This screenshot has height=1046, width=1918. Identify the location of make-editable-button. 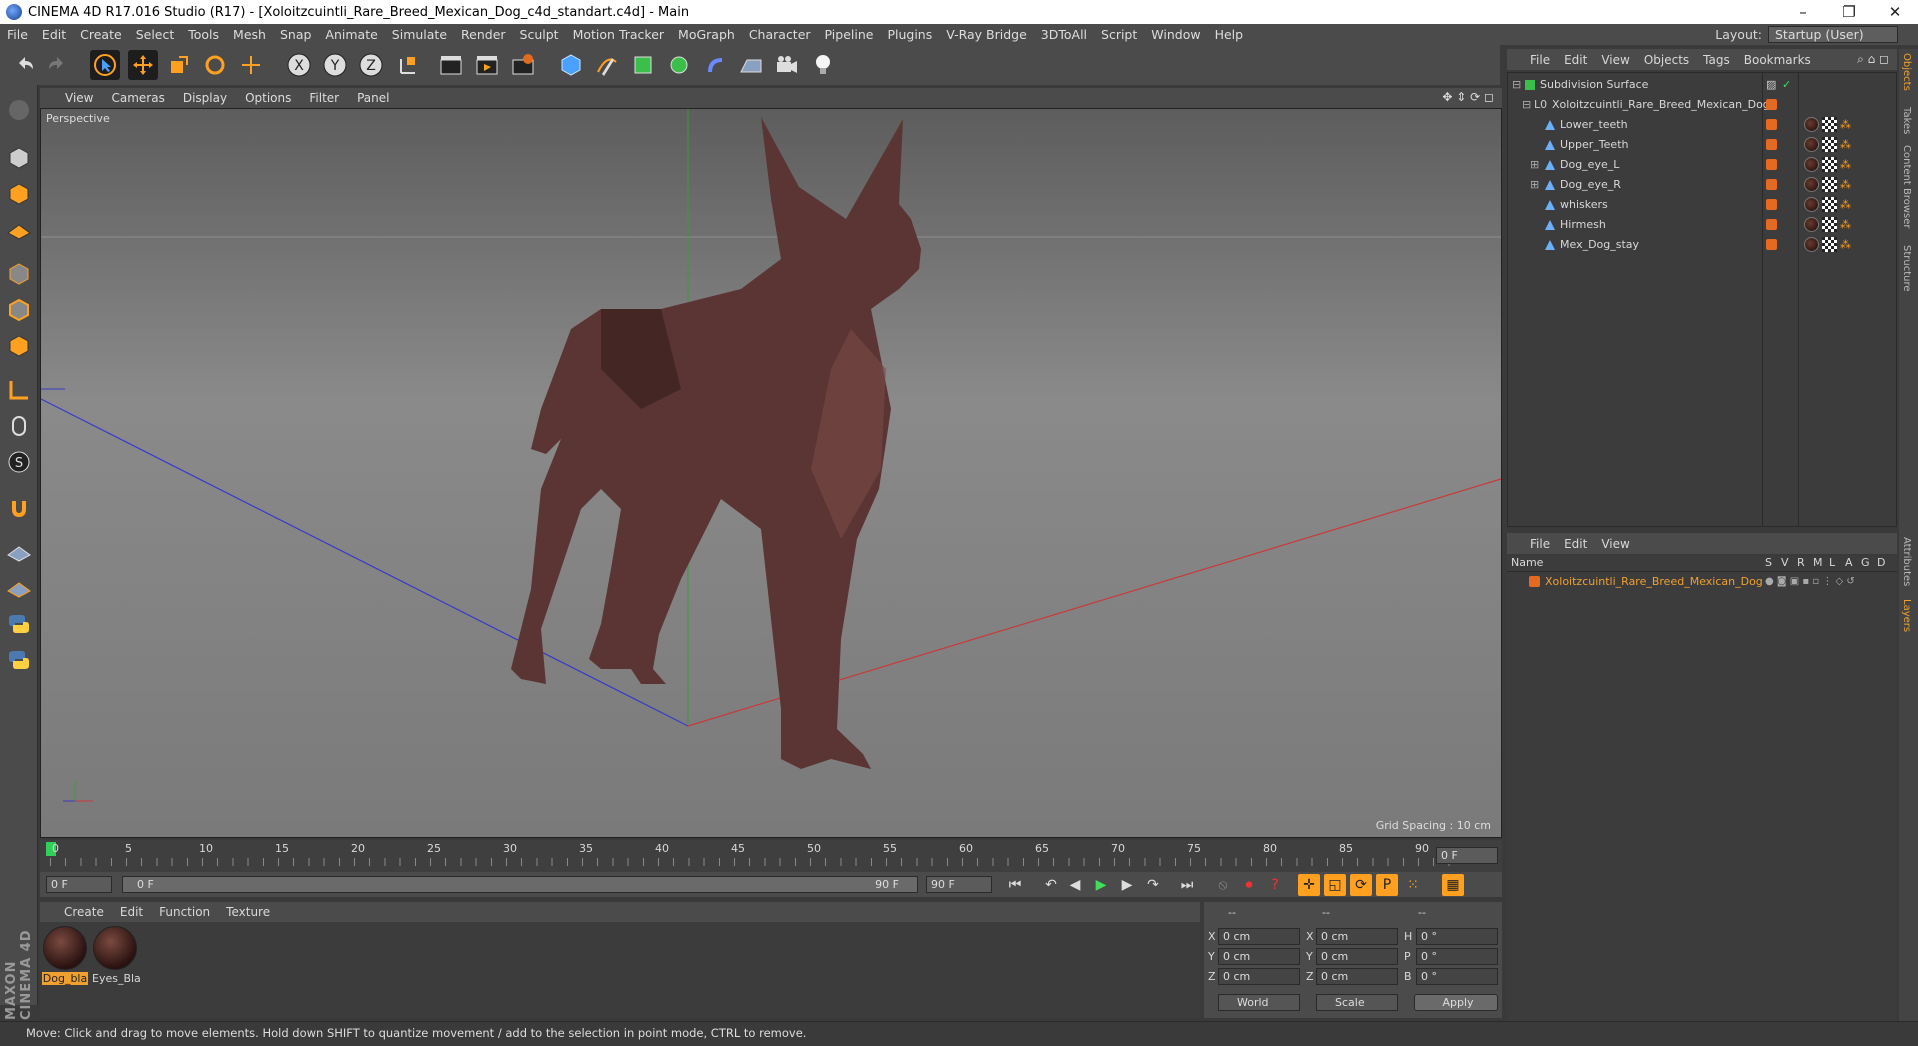
(19, 110).